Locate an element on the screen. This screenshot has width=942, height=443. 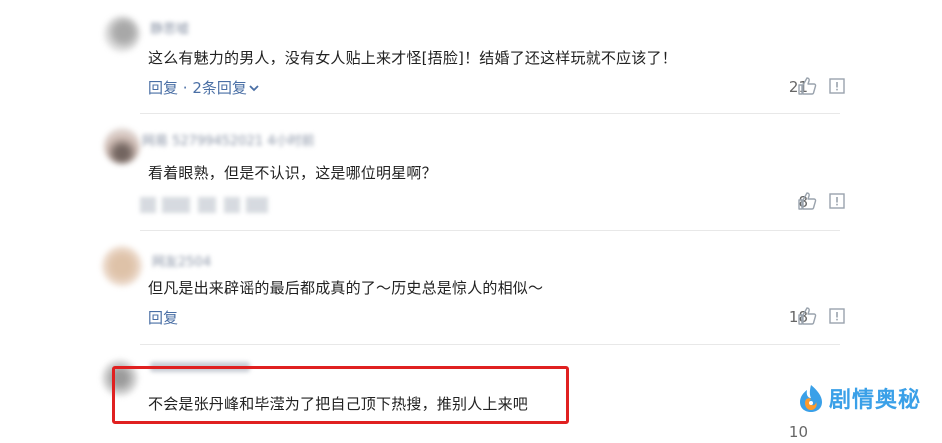
comment-actions: 回复 · 2条回复 is located at coordinates (204, 87).